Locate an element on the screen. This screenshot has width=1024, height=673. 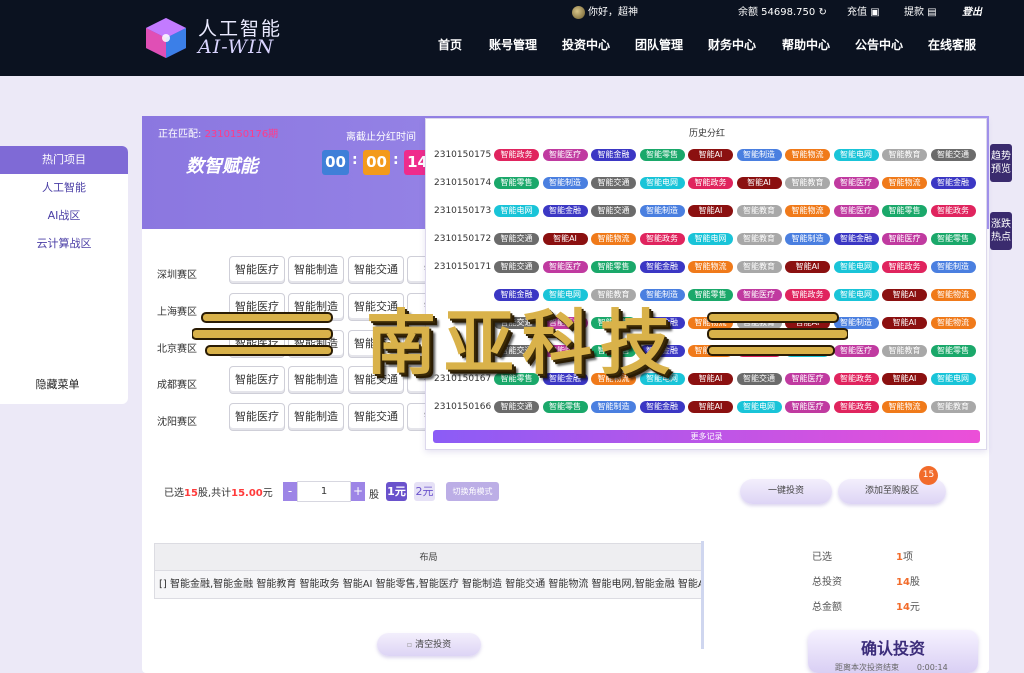
region-name: 深圳赛区 is located at coordinates (177, 275).